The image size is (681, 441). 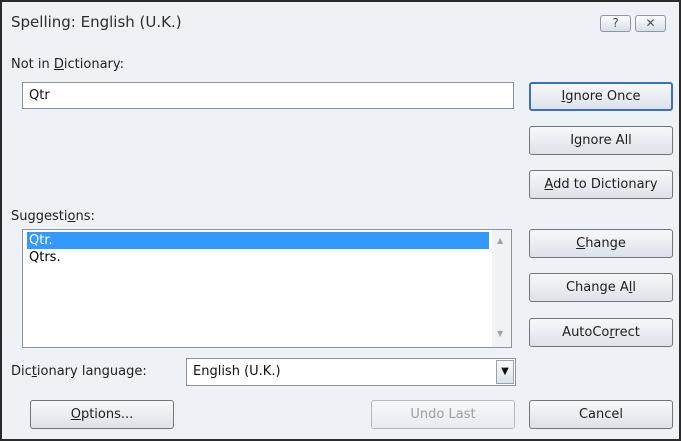 I want to click on dictionary-language-value: English (U.K.), so click(x=237, y=371).